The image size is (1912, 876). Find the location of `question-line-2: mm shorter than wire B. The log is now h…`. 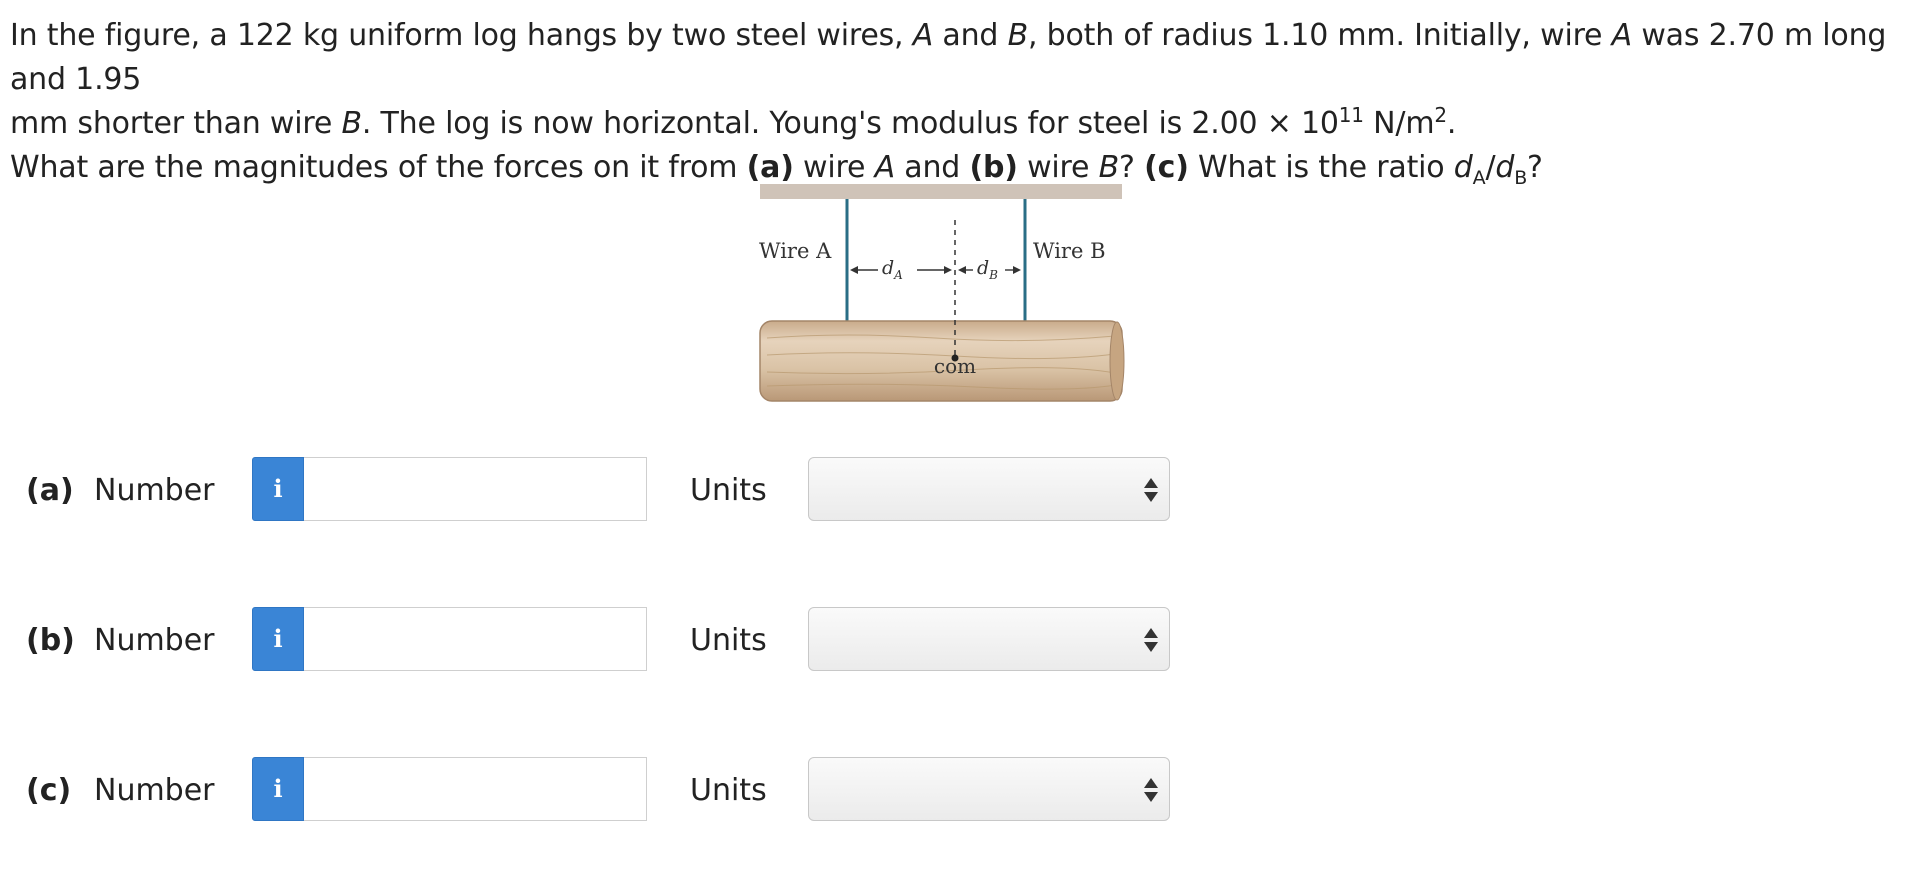

question-line-2: mm shorter than wire B. The log is now h… is located at coordinates (733, 122).